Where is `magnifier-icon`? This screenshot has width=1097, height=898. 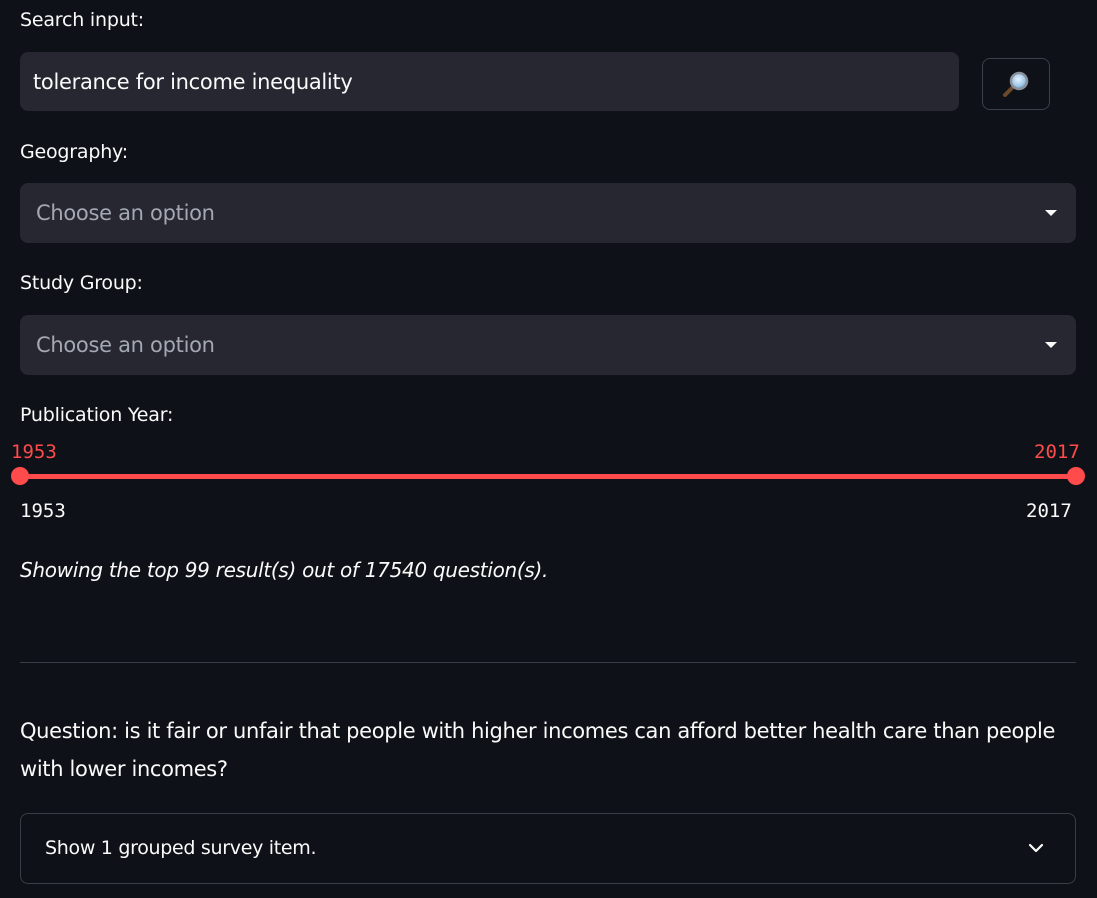
magnifier-icon is located at coordinates (1016, 84).